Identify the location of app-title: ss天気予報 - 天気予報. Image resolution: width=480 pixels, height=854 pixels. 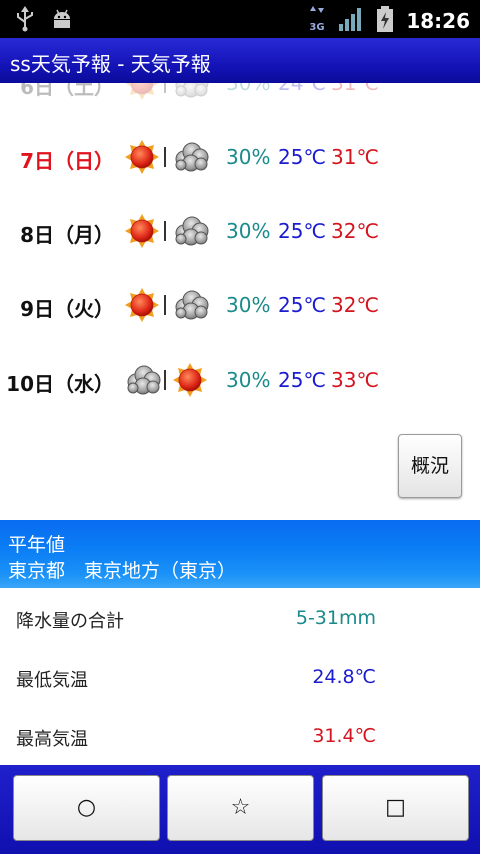
(110, 64).